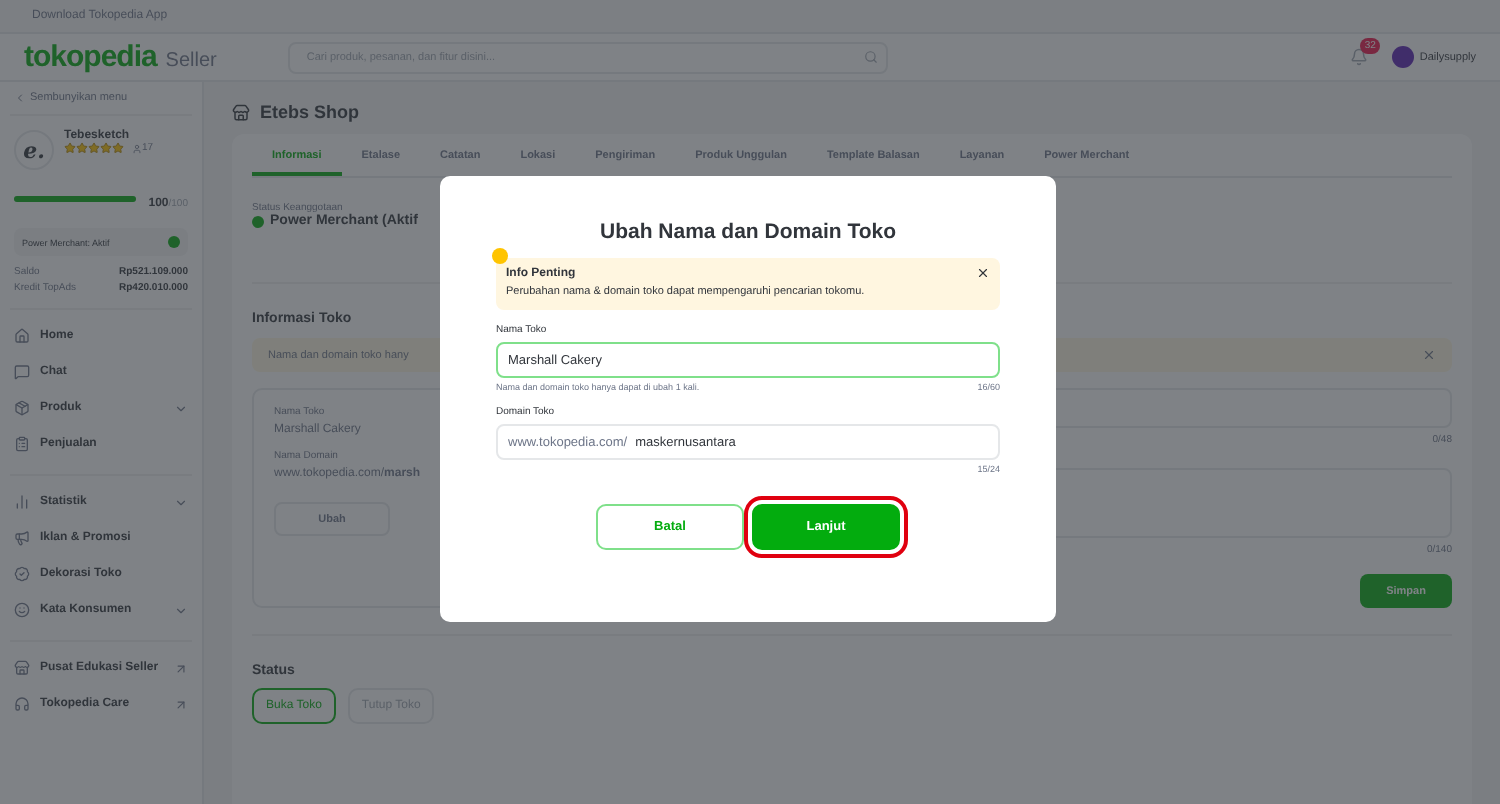 The width and height of the screenshot is (1500, 804). What do you see at coordinates (22, 336) in the screenshot?
I see `home-icon` at bounding box center [22, 336].